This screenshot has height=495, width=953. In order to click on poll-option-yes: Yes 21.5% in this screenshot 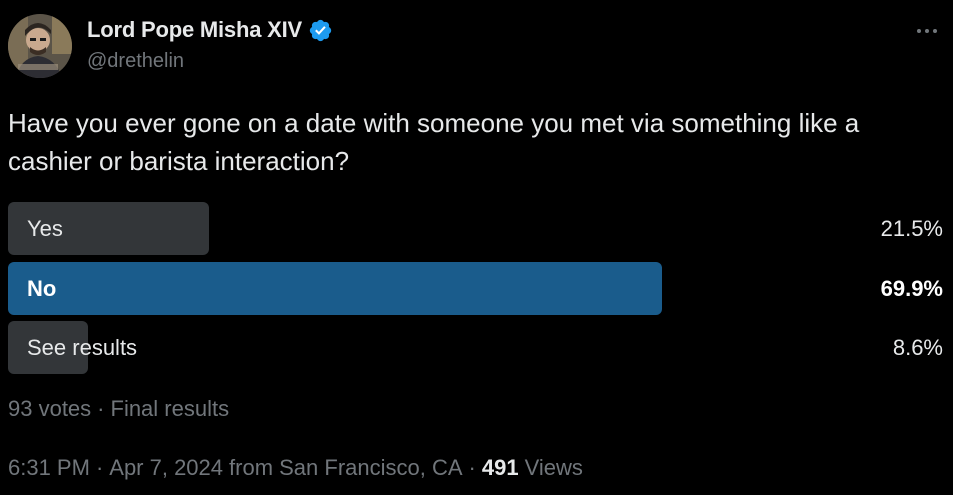, I will do `click(475, 228)`.